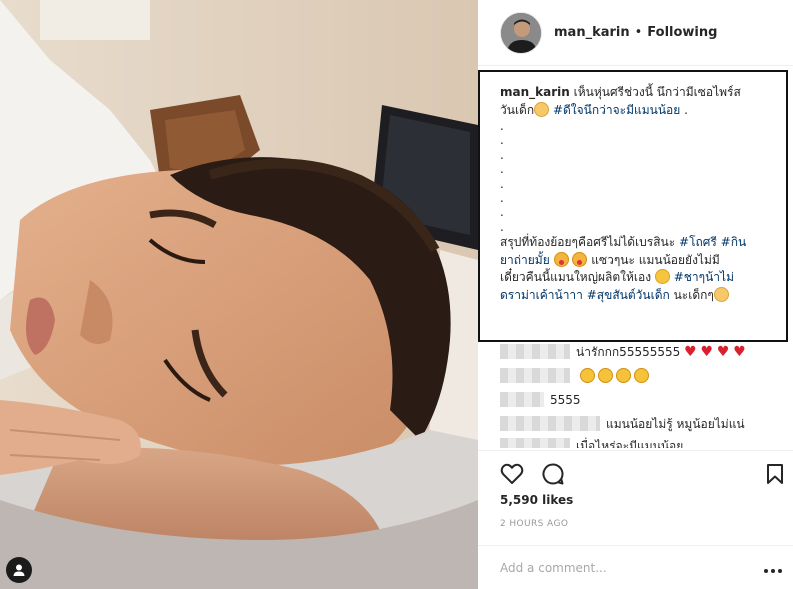 This screenshot has height=589, width=793. Describe the element at coordinates (565, 400) in the screenshot. I see `comment-text: 5555` at that location.